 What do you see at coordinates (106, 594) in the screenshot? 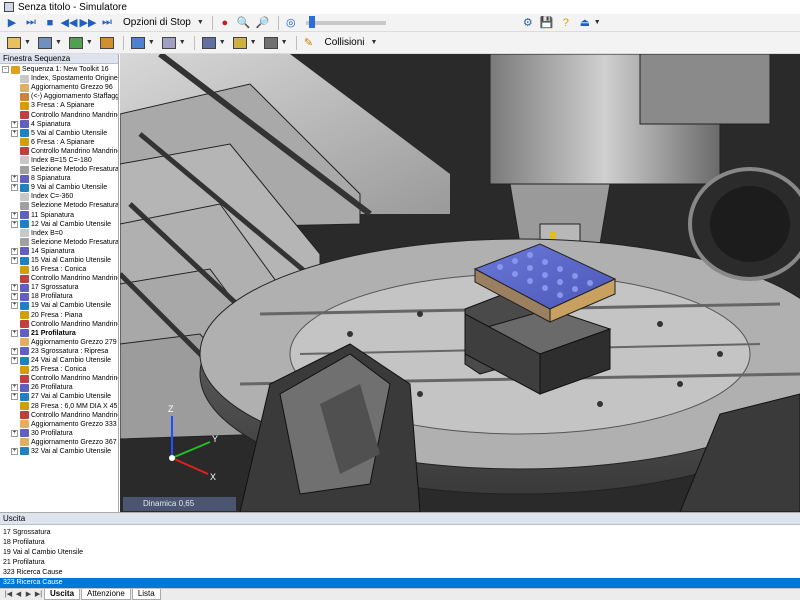
I see `tab-attenzione: Attenzione` at bounding box center [106, 594].